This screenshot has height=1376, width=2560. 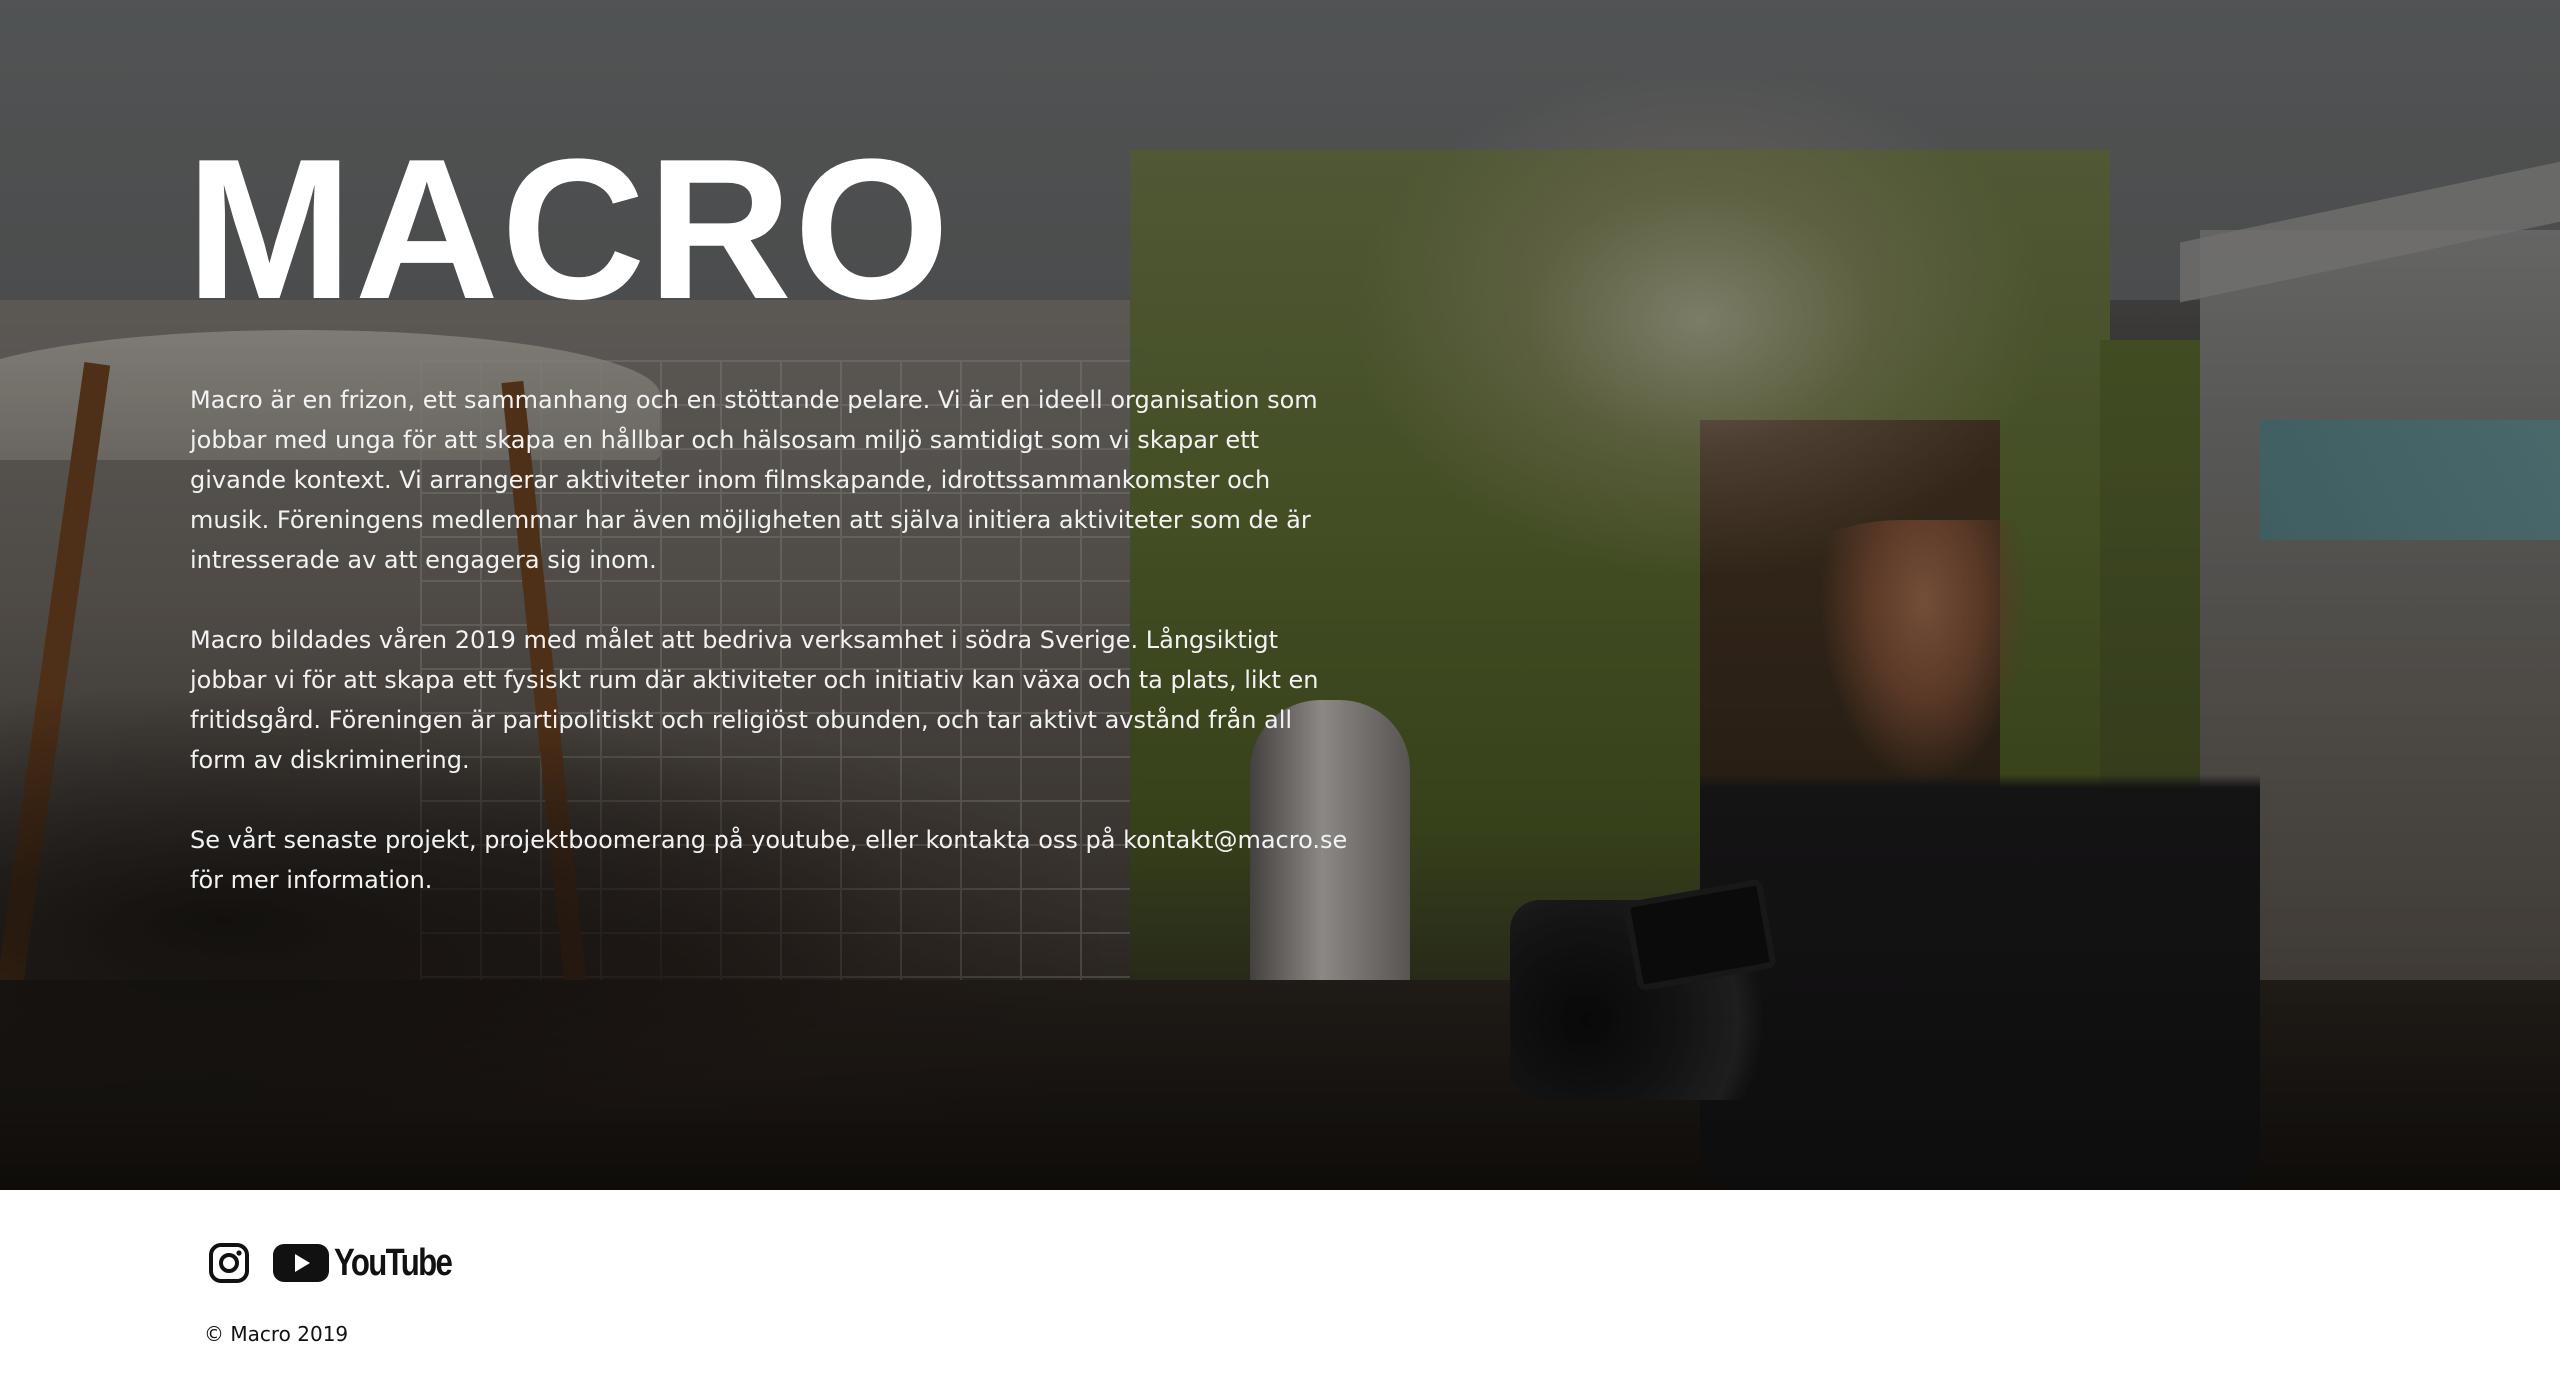 What do you see at coordinates (1280, 1283) in the screenshot?
I see `footer: YouTube © Macro 2019` at bounding box center [1280, 1283].